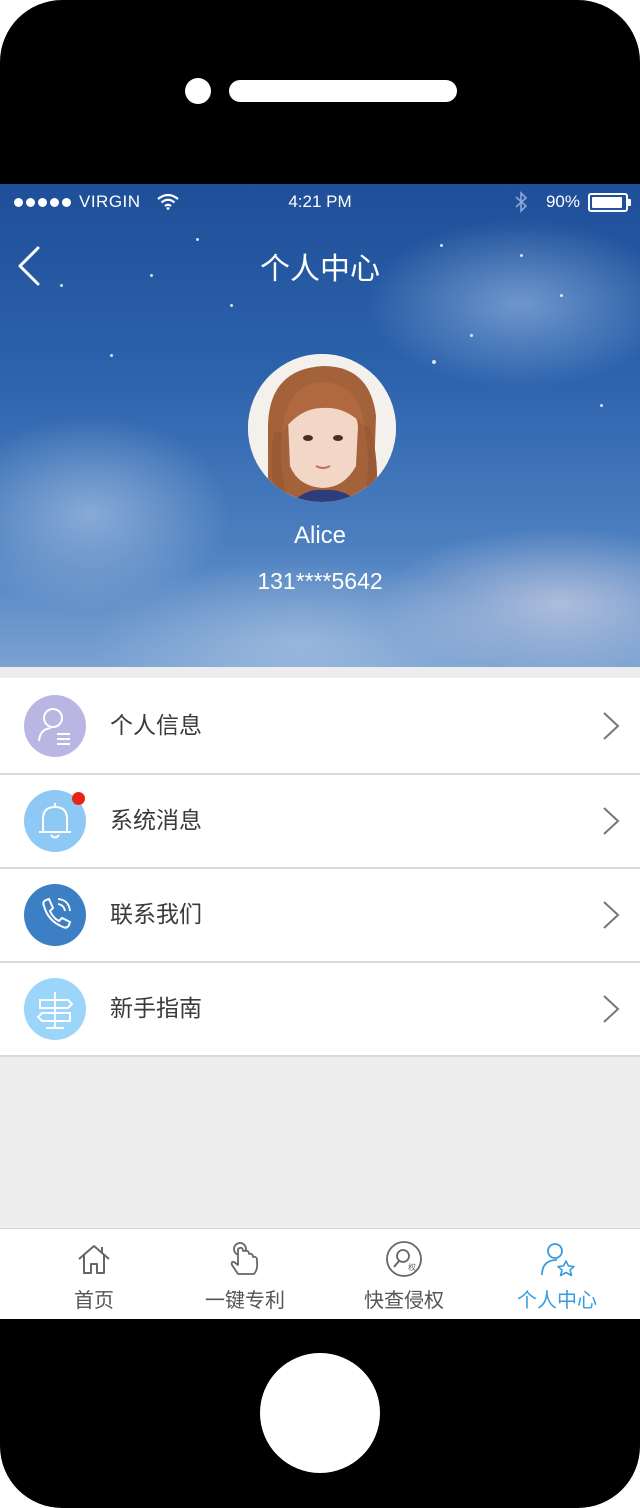 This screenshot has height=1508, width=640. I want to click on home-button, so click(320, 1413).